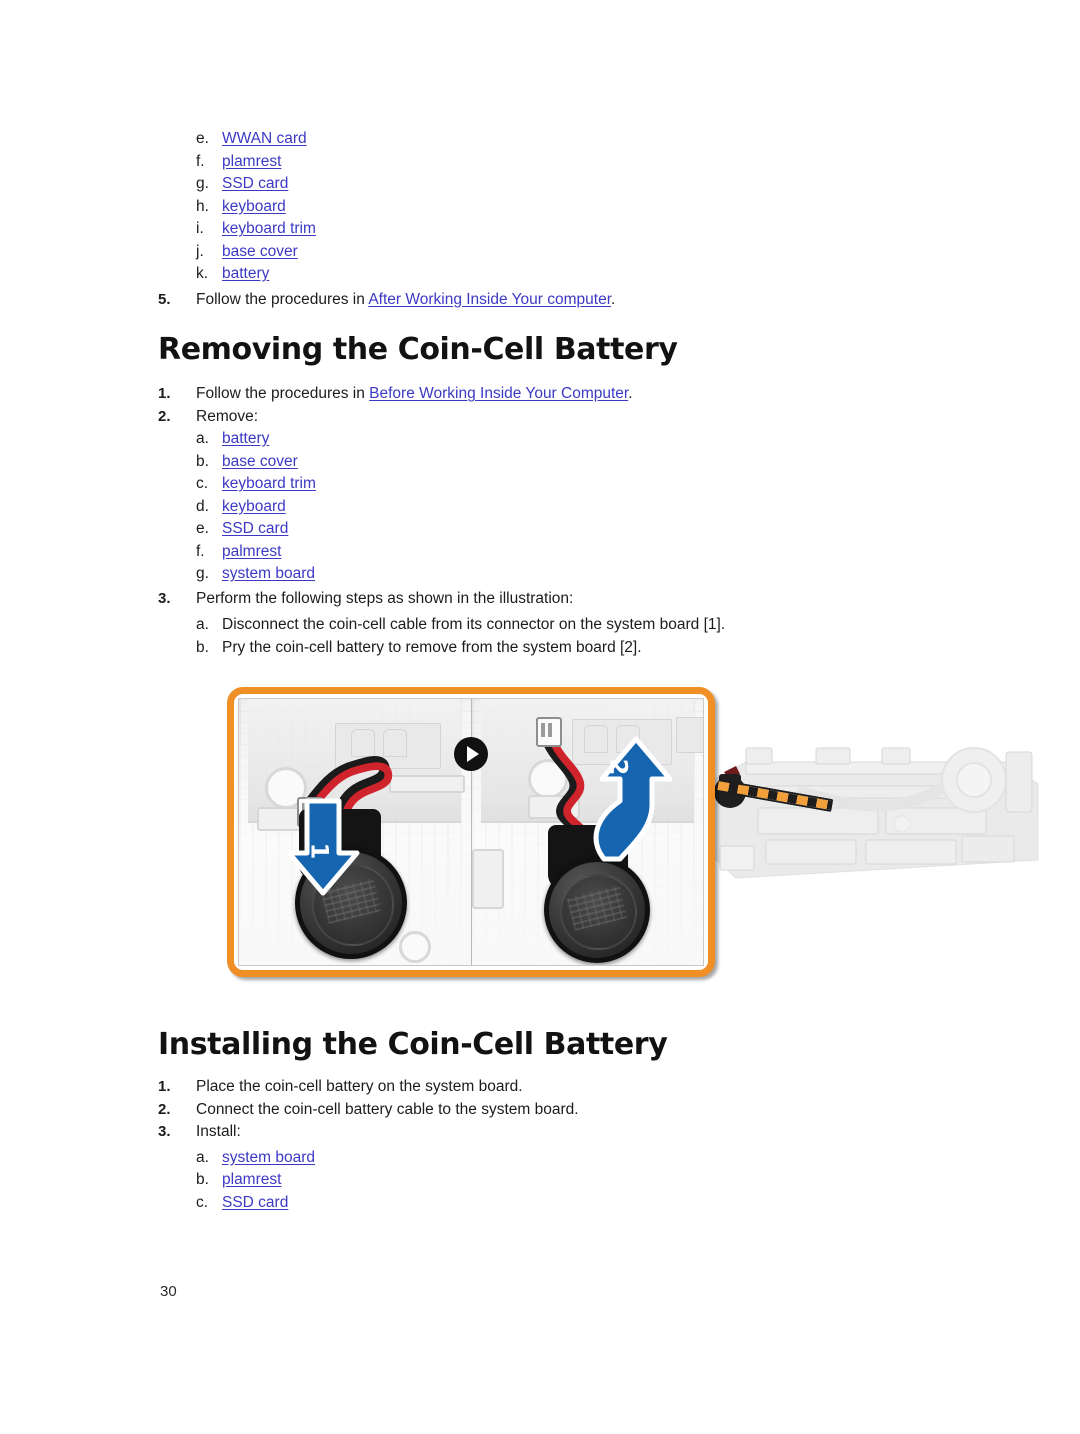 The width and height of the screenshot is (1080, 1434). I want to click on list-item: k. battery, so click(598, 274).